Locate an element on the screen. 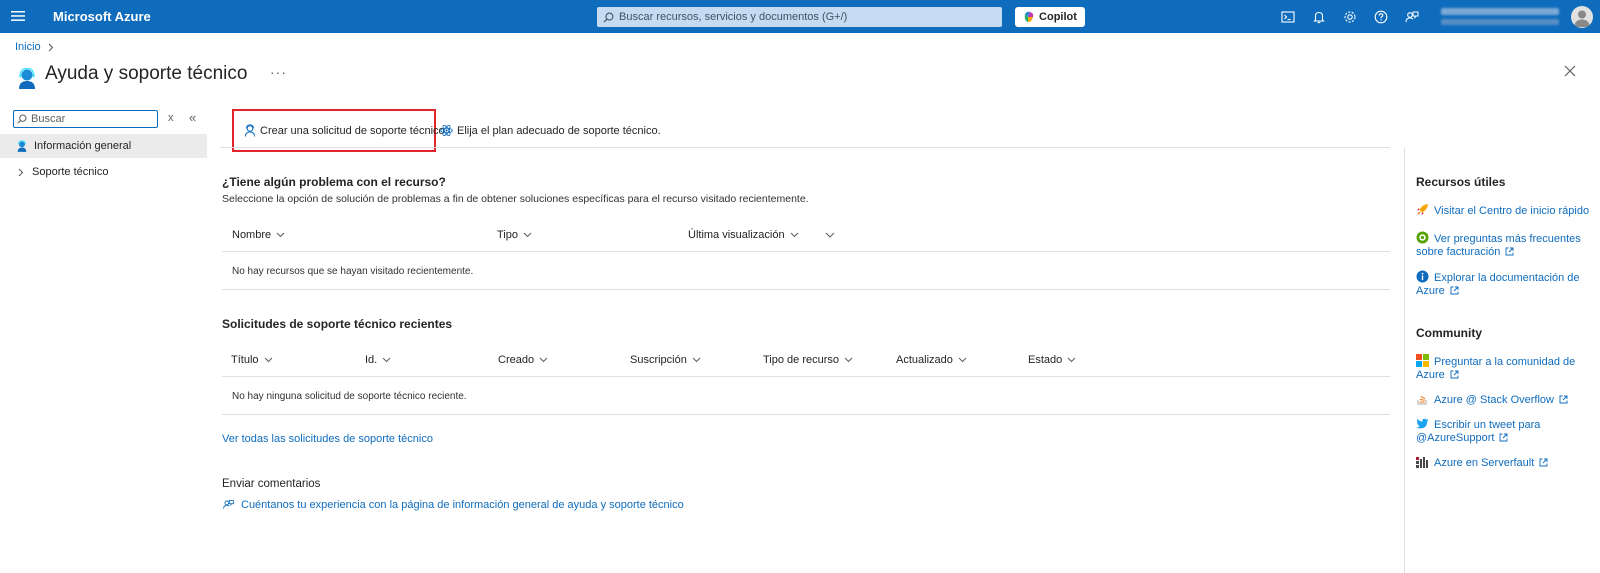 The width and height of the screenshot is (1600, 573). column-header-ultima-visualizacion: Última visualización is located at coordinates (743, 235).